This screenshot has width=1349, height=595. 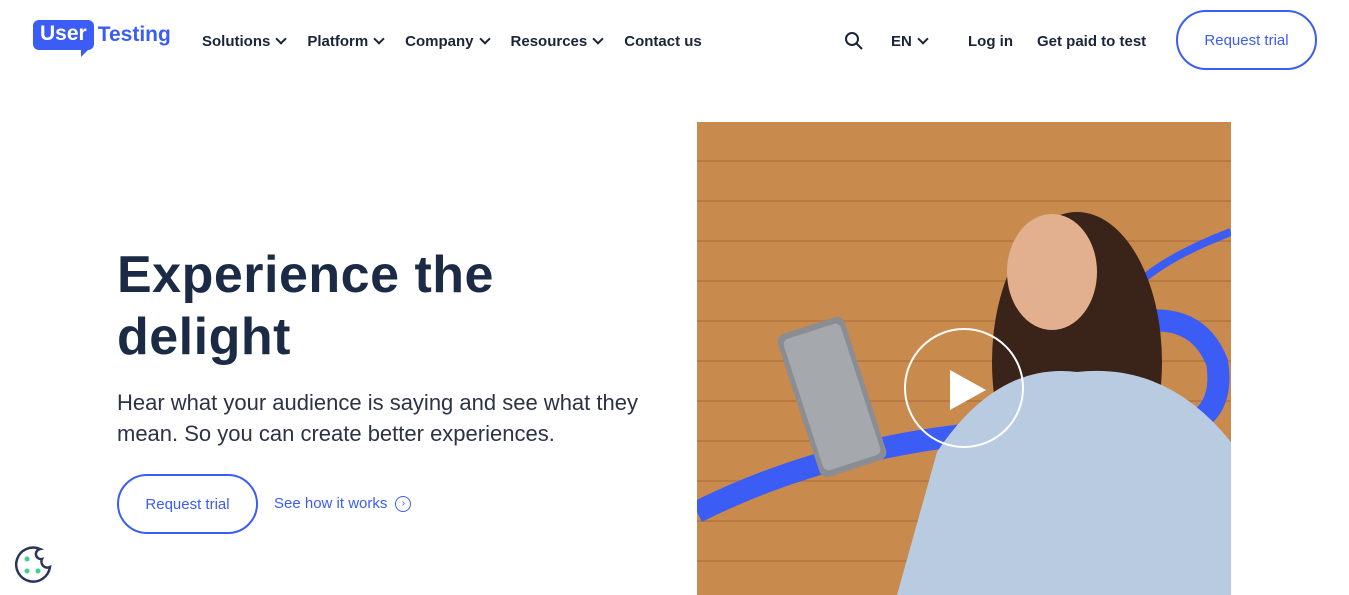 I want to click on hero-request-trial-button: Request trial, so click(x=187, y=504).